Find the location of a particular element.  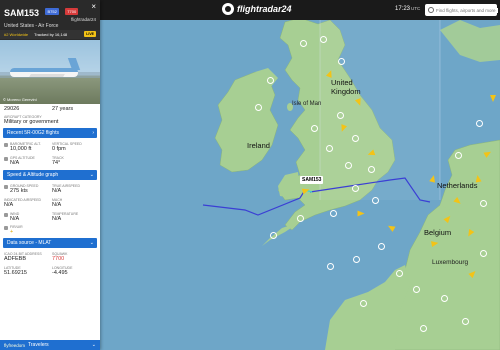

airline-name: United States - Air Force is located at coordinates (31, 26).